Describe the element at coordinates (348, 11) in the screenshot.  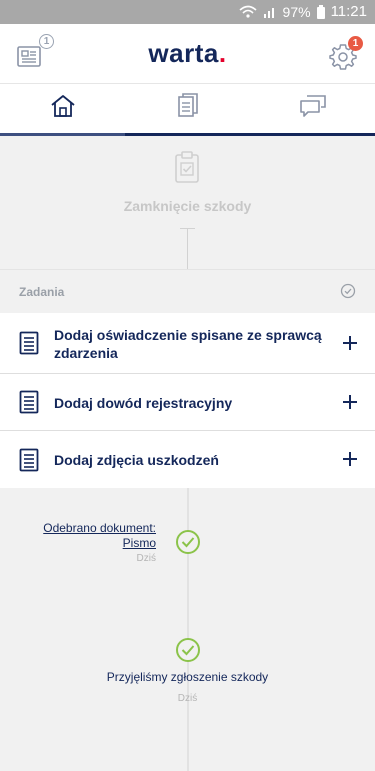
I see `clock: 11:21` at that location.